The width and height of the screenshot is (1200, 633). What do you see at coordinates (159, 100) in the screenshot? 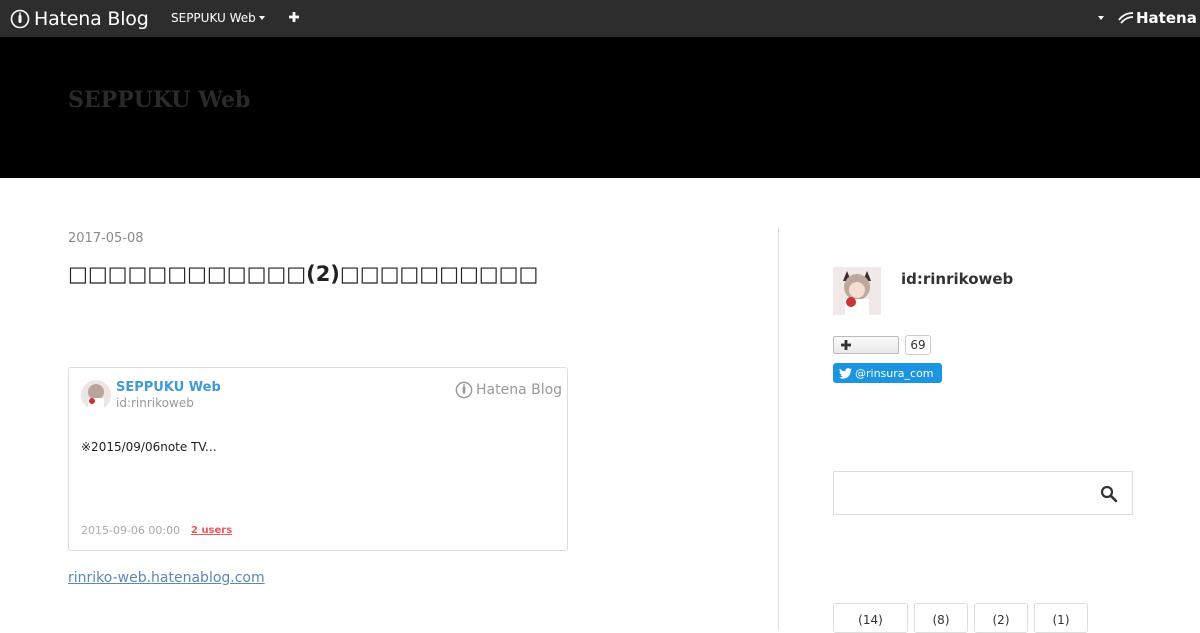
I see `blog-title: SEPPUKU Web` at bounding box center [159, 100].